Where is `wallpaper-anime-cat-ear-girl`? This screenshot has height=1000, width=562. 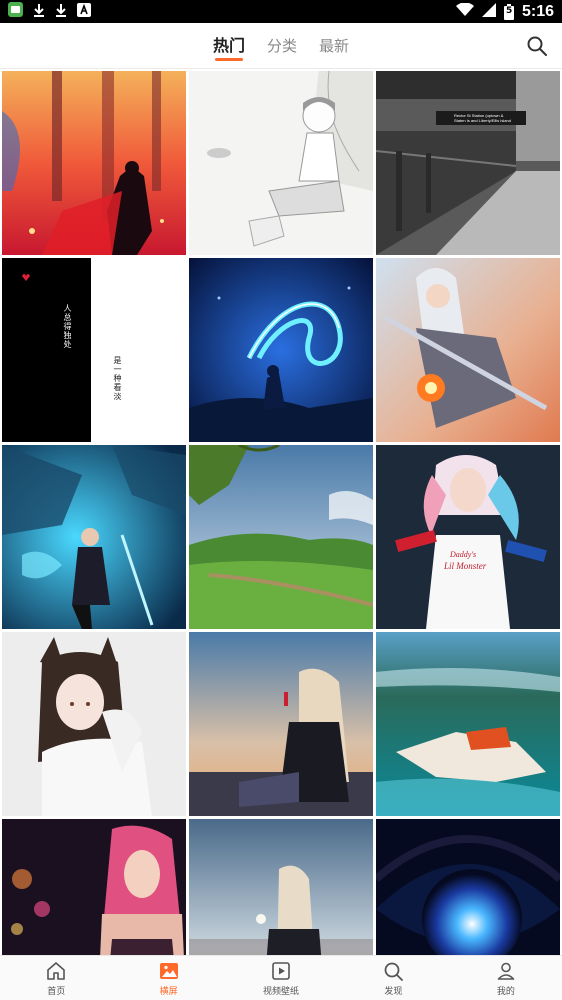 wallpaper-anime-cat-ear-girl is located at coordinates (94, 724).